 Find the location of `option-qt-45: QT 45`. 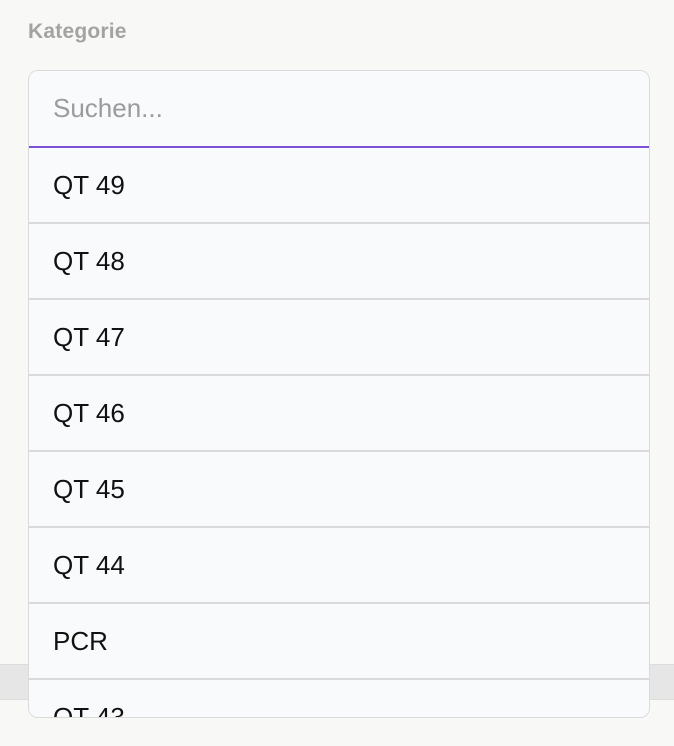

option-qt-45: QT 45 is located at coordinates (339, 490).